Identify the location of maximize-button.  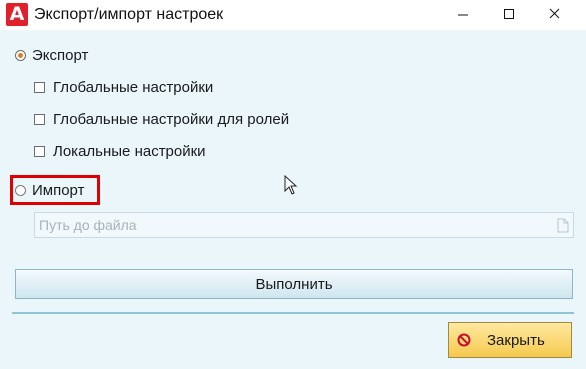
(509, 15).